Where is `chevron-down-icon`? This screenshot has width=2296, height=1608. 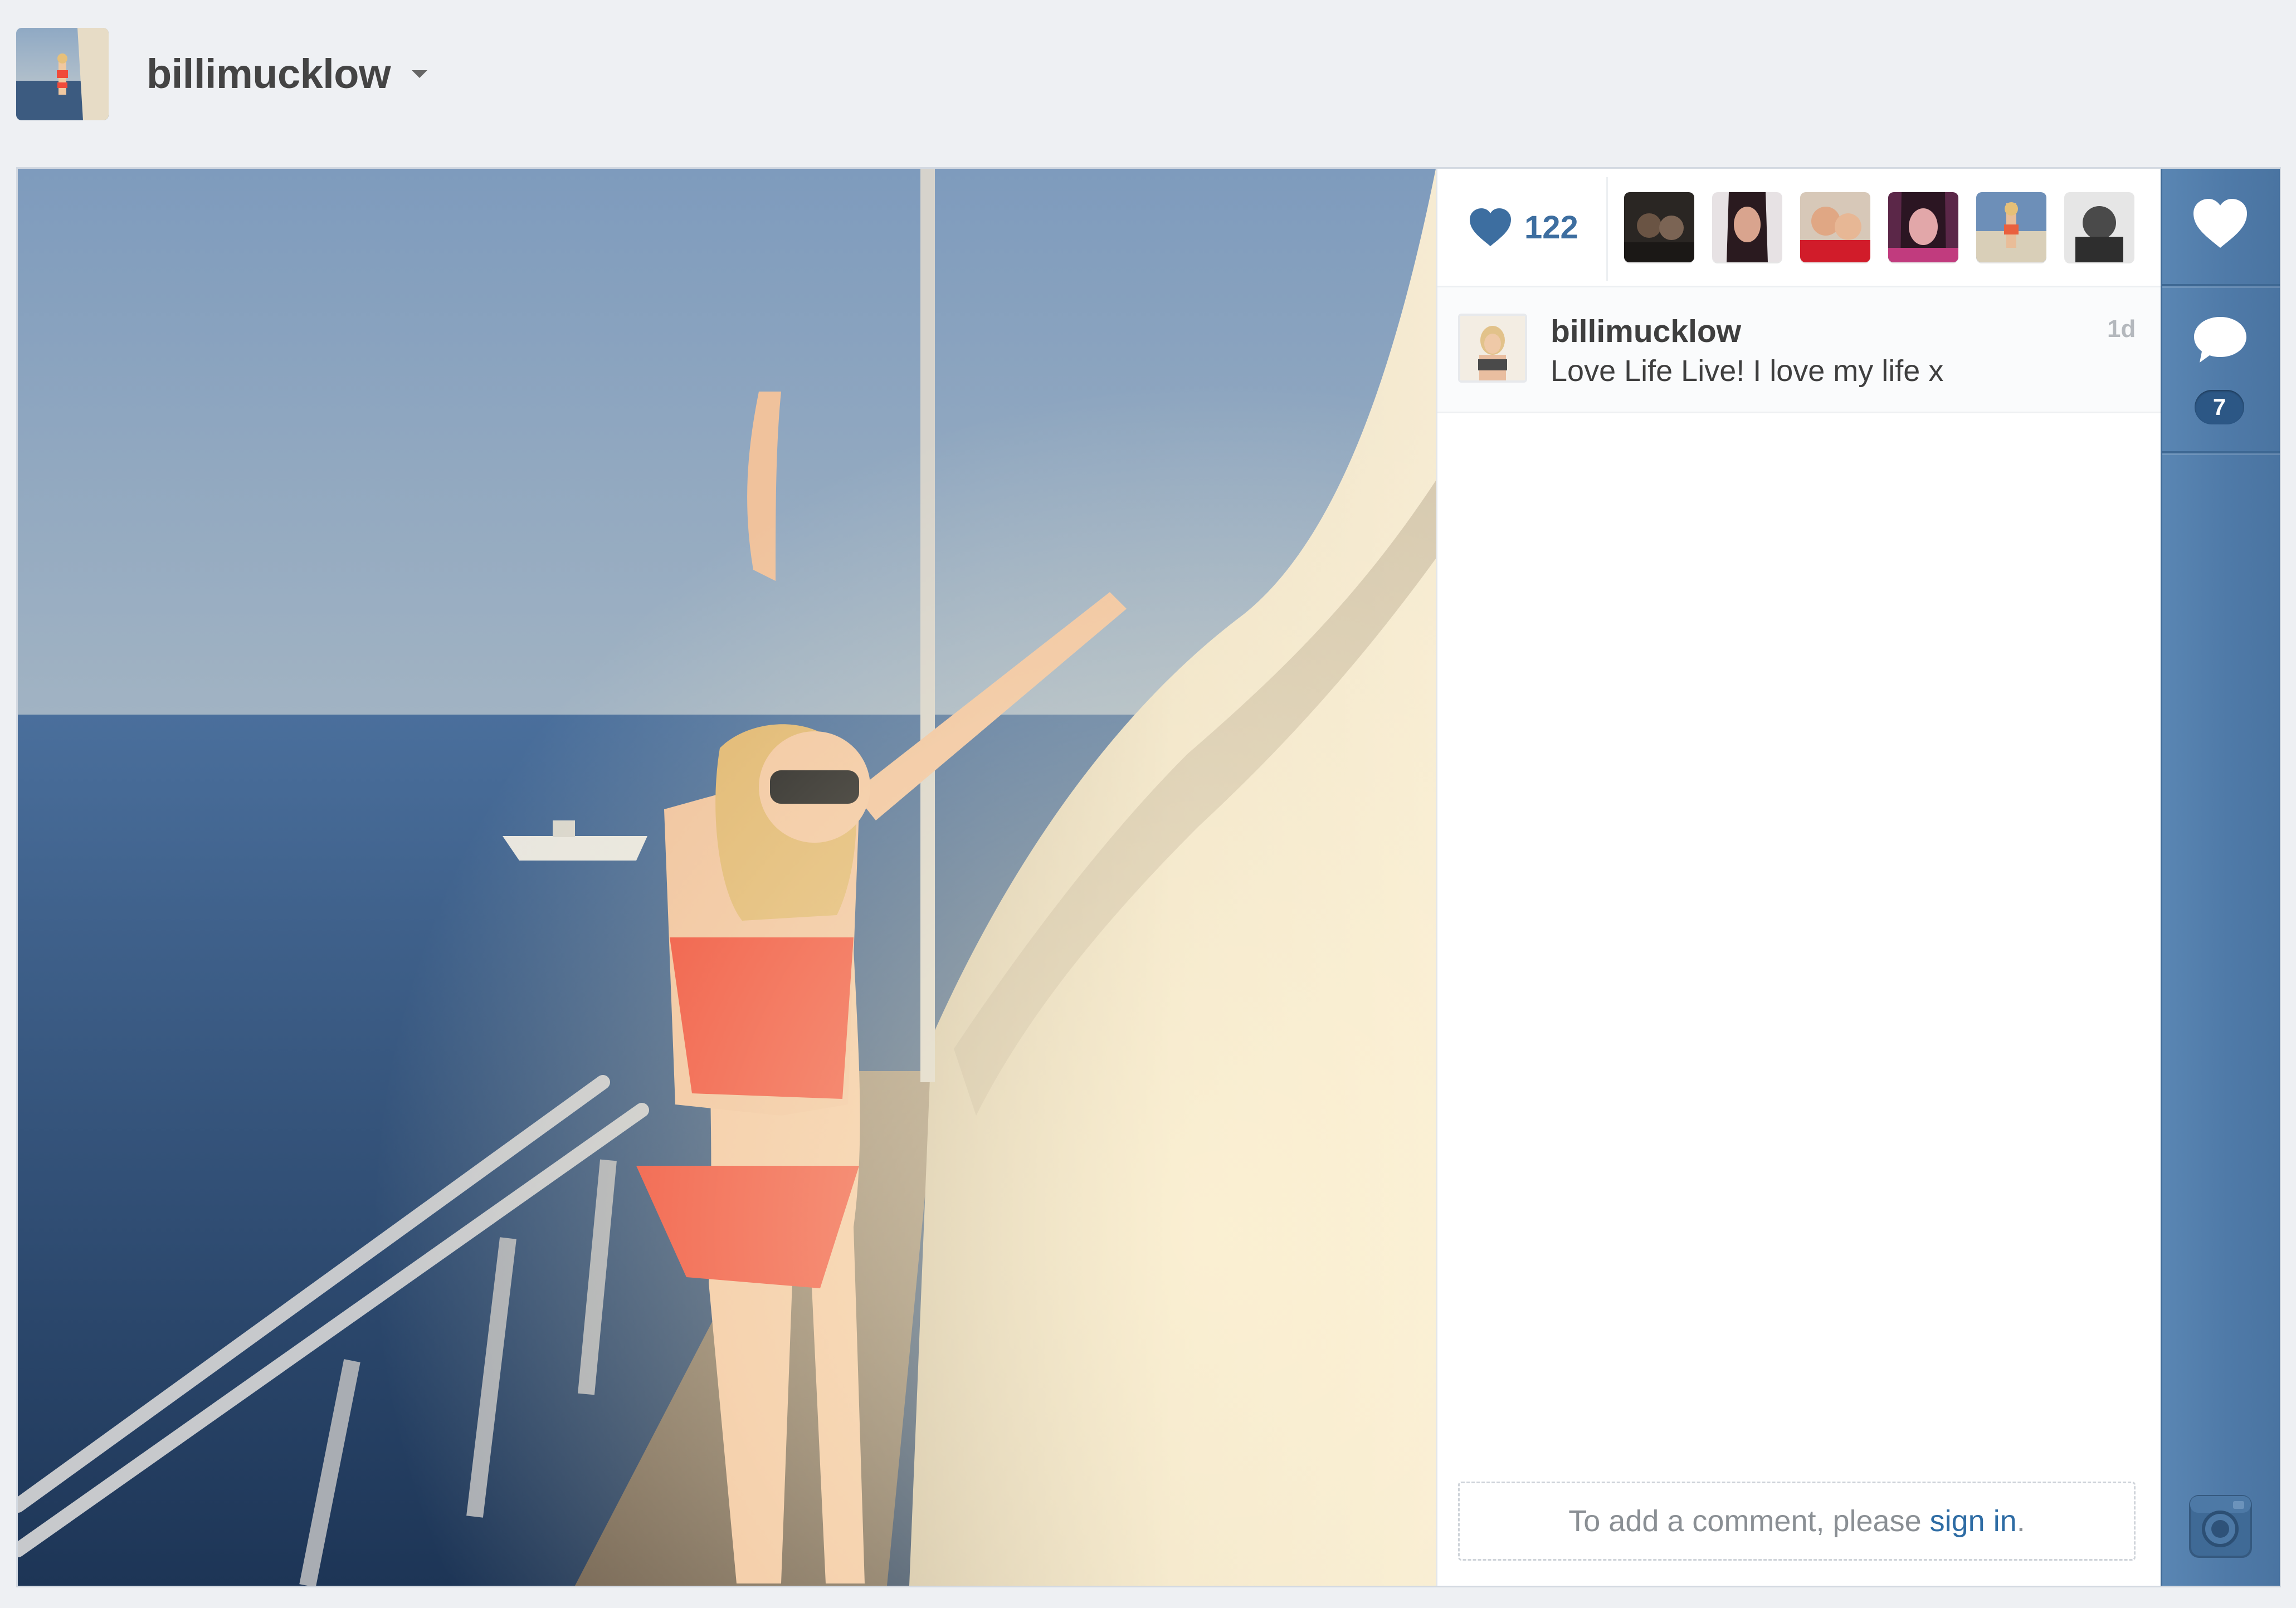
chevron-down-icon is located at coordinates (419, 74).